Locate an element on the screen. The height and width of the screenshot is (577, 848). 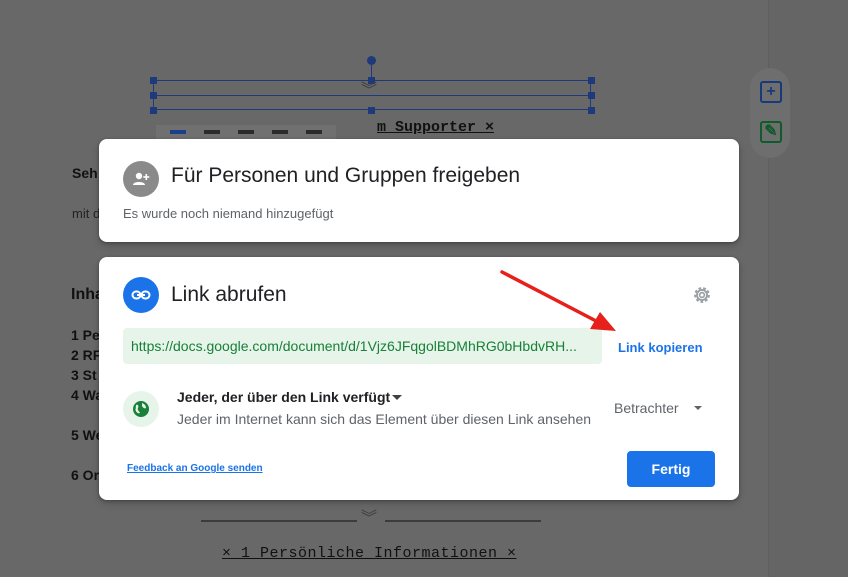
link-dialog-title: Link abrufen is located at coordinates (229, 294).